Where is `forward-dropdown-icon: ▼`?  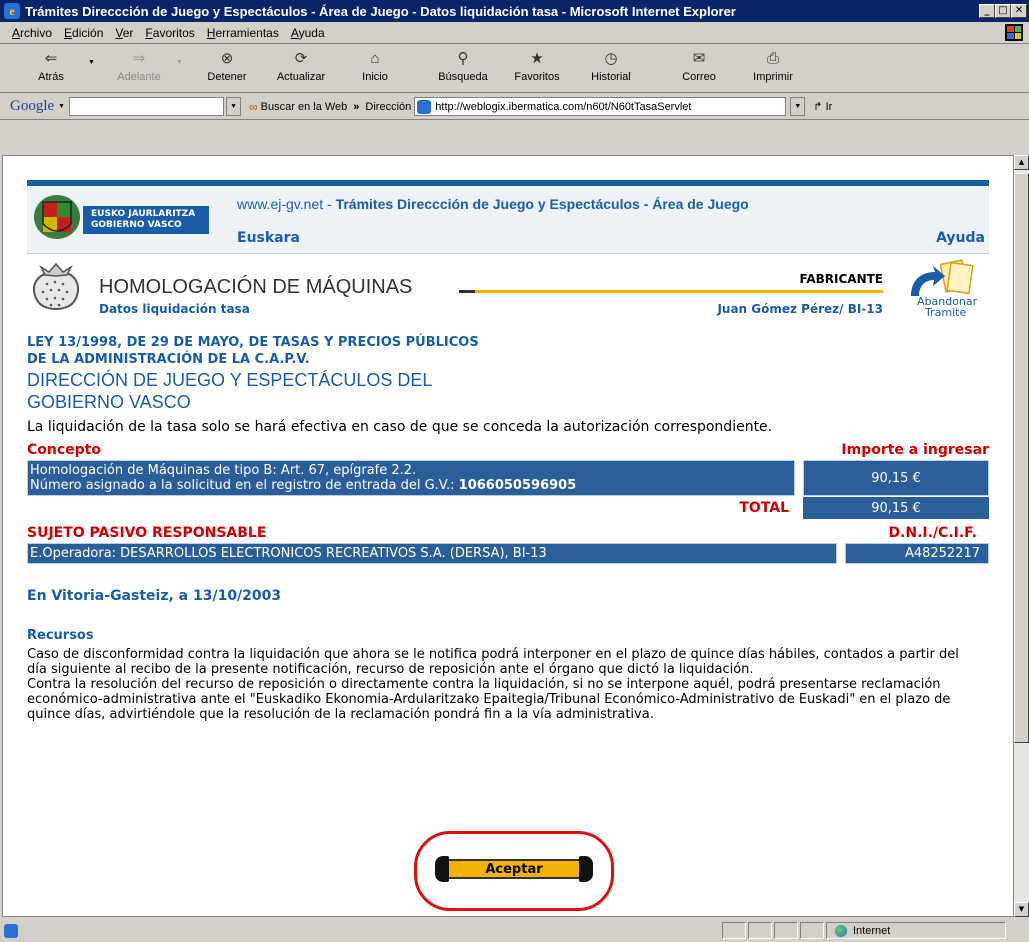
forward-dropdown-icon: ▼ is located at coordinates (183, 55).